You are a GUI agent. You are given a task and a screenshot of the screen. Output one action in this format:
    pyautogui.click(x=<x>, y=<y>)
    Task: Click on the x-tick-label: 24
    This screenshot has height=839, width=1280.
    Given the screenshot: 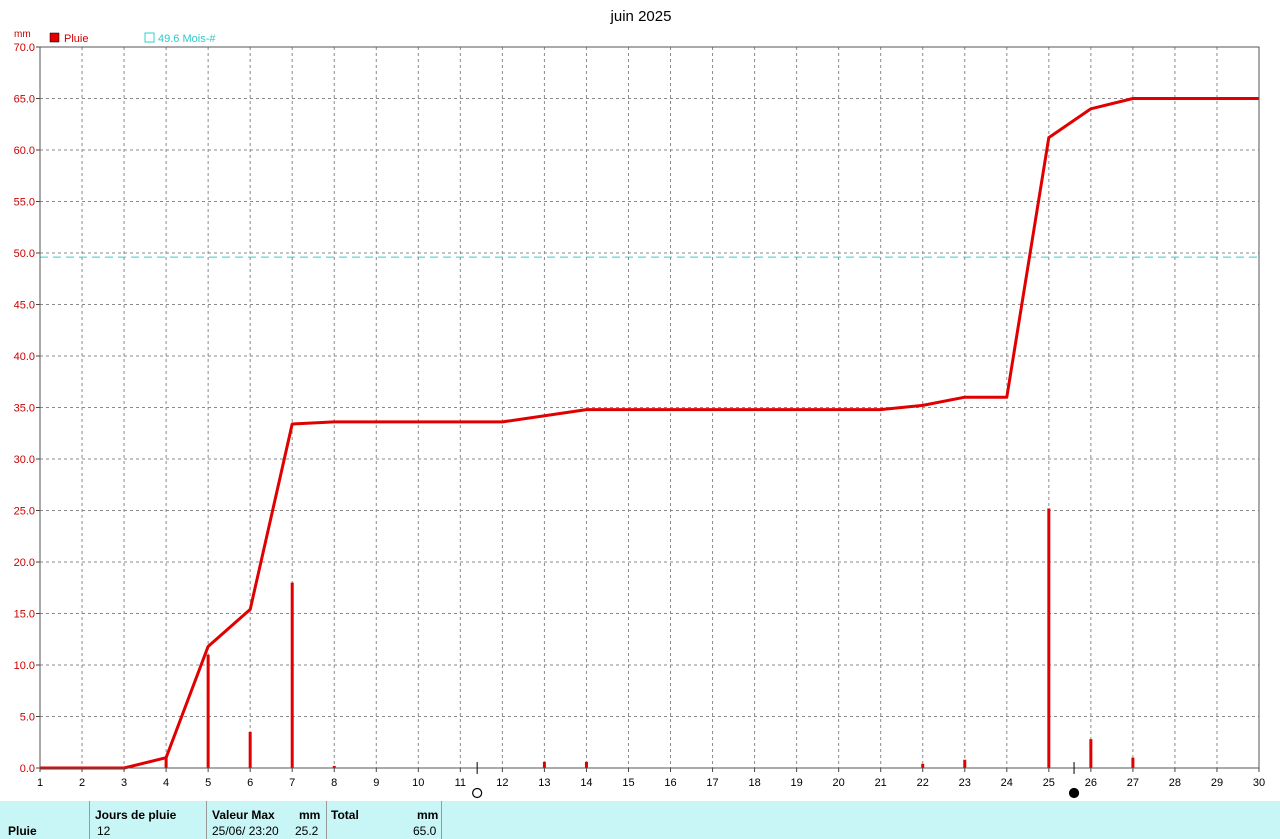 What is the action you would take?
    pyautogui.click(x=1007, y=783)
    